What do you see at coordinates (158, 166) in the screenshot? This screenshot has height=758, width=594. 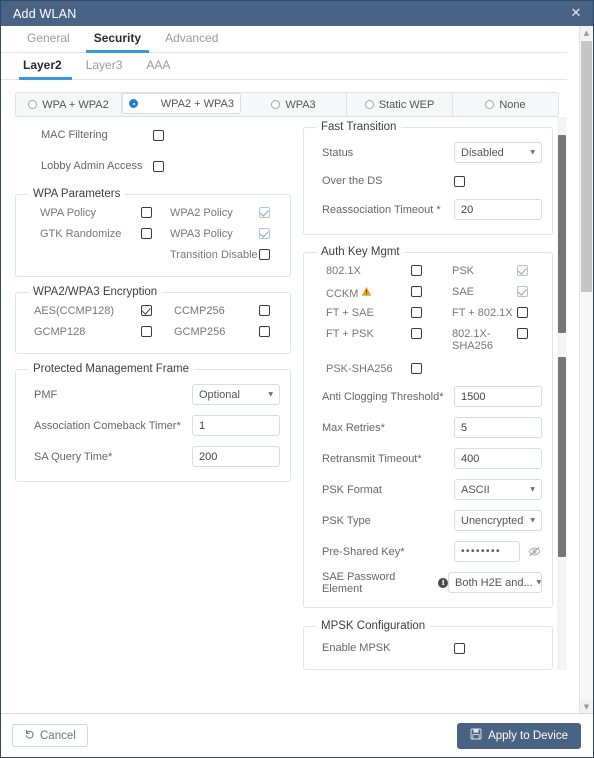 I see `lobby-admin-checkbox` at bounding box center [158, 166].